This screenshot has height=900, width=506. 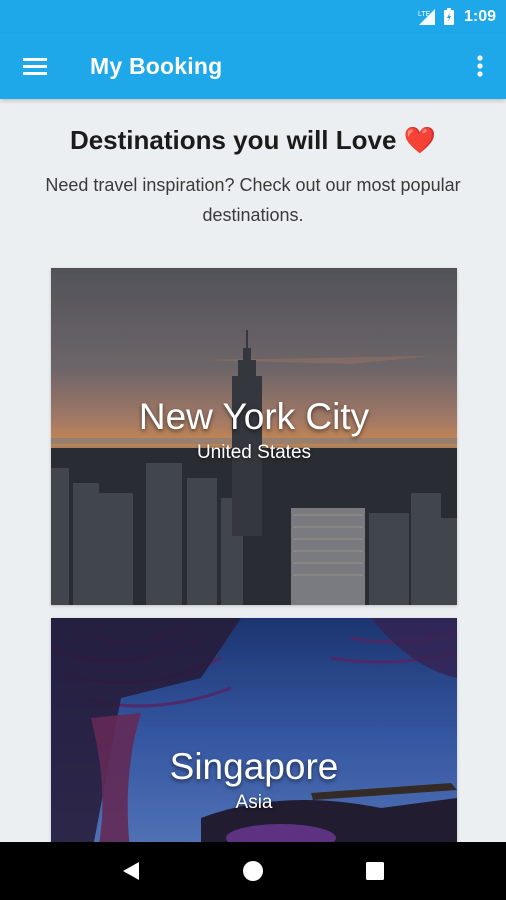 I want to click on heading-text: Destinations you will Love, so click(x=233, y=140).